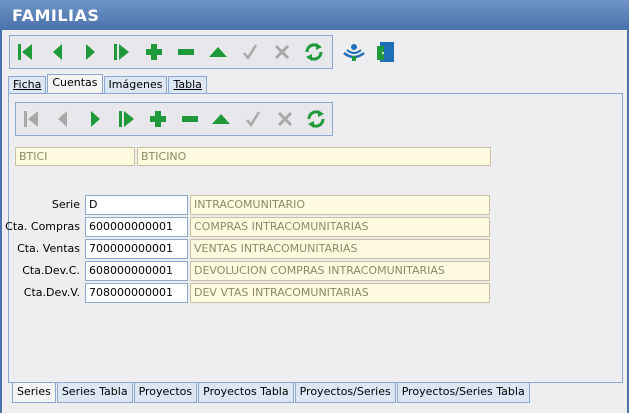  I want to click on cta-compras-description: COMPRAS INTRACOMUNITARIAS, so click(340, 227).